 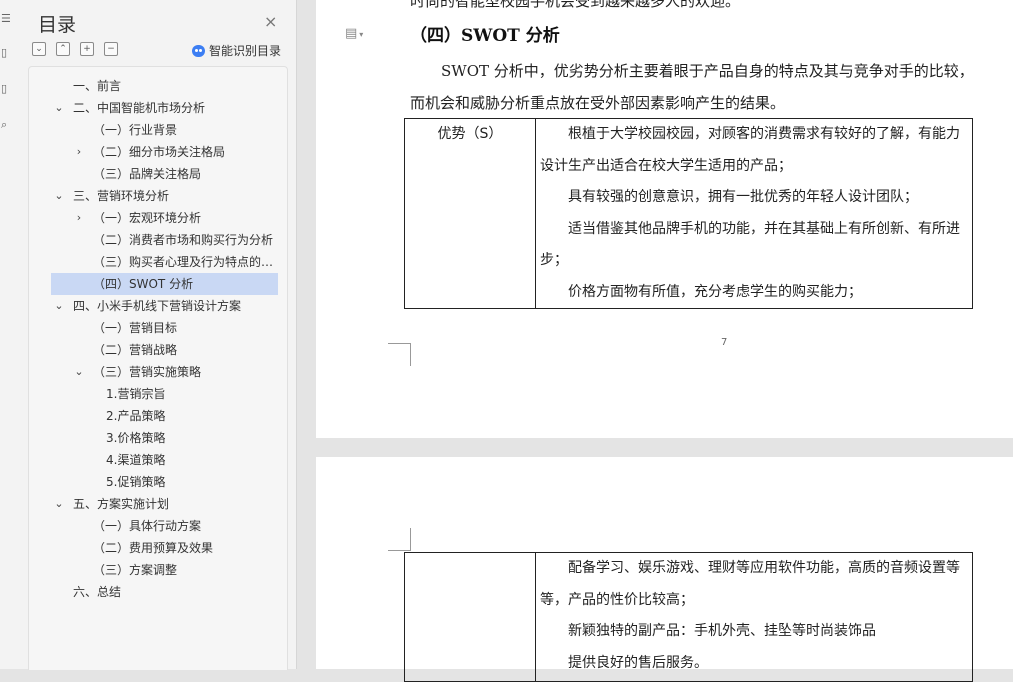 What do you see at coordinates (7, 19) in the screenshot?
I see `toc-icon: ☰` at bounding box center [7, 19].